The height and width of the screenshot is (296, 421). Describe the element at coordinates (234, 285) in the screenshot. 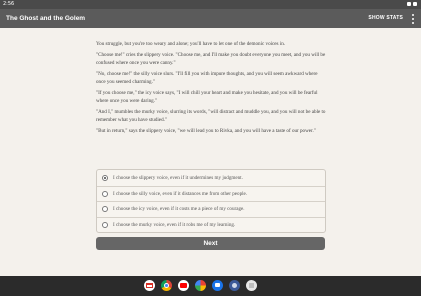

I see `app-icon` at that location.